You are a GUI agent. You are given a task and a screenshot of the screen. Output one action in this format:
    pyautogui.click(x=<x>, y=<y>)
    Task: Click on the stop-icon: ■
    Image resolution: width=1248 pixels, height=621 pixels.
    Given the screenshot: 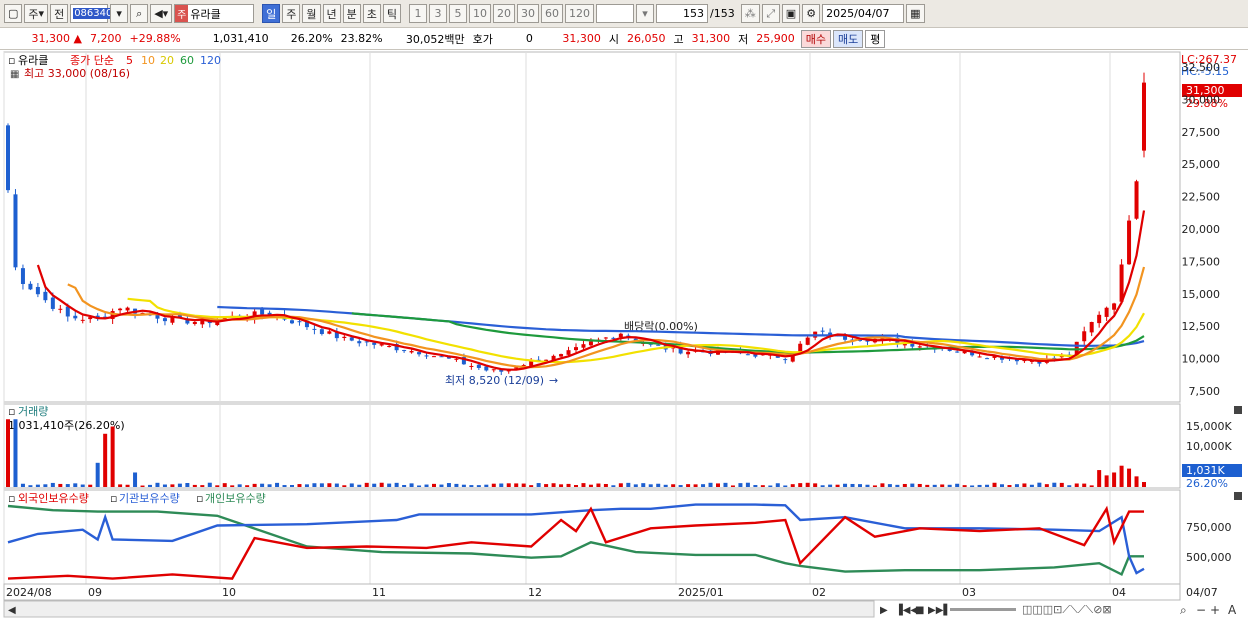 What is the action you would take?
    pyautogui.click(x=919, y=610)
    